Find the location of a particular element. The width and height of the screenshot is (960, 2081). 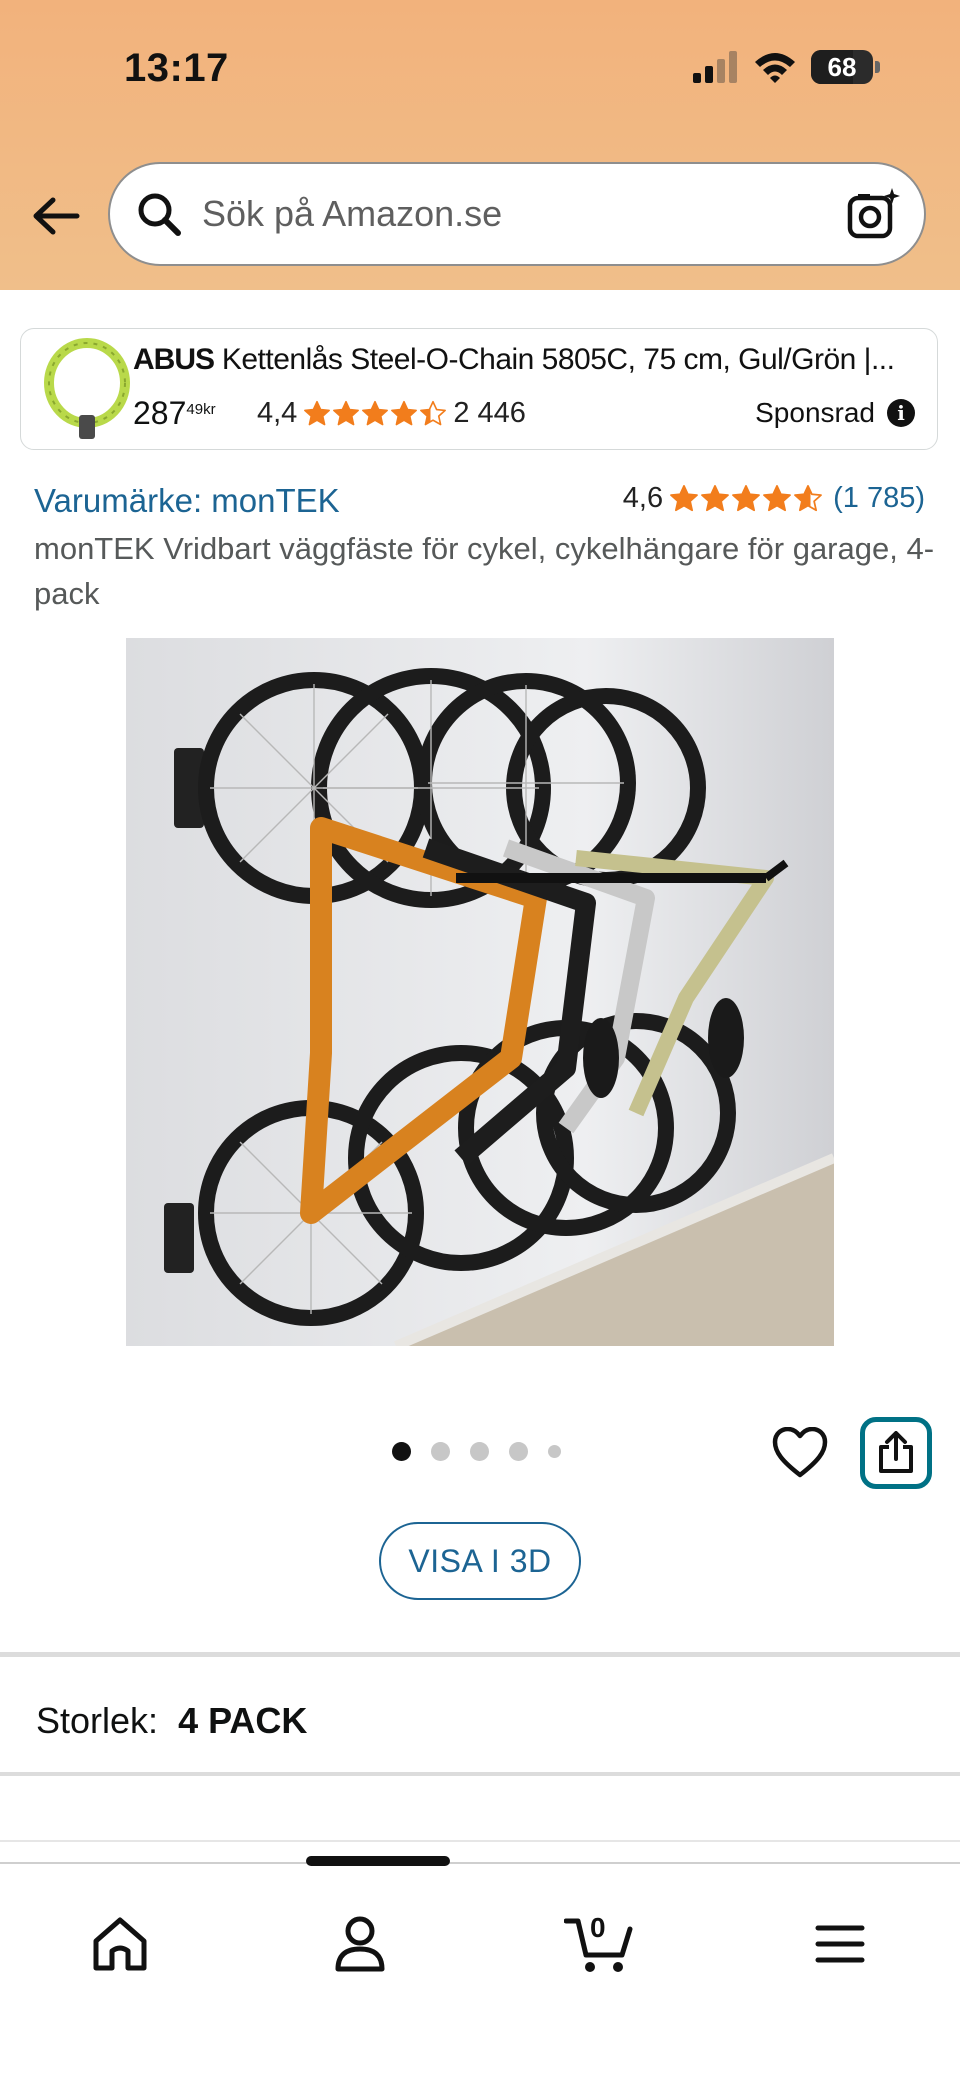

view-in-3d-button: VISA I 3D is located at coordinates (480, 1561).